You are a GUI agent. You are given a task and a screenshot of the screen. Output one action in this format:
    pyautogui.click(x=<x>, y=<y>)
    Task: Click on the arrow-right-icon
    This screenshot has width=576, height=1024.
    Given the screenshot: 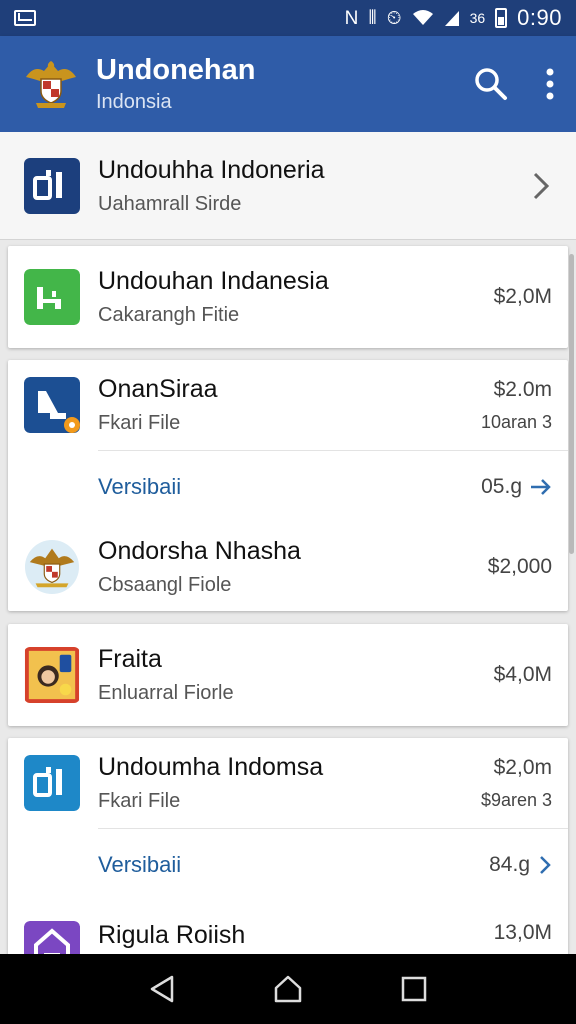 What is the action you would take?
    pyautogui.click(x=541, y=487)
    